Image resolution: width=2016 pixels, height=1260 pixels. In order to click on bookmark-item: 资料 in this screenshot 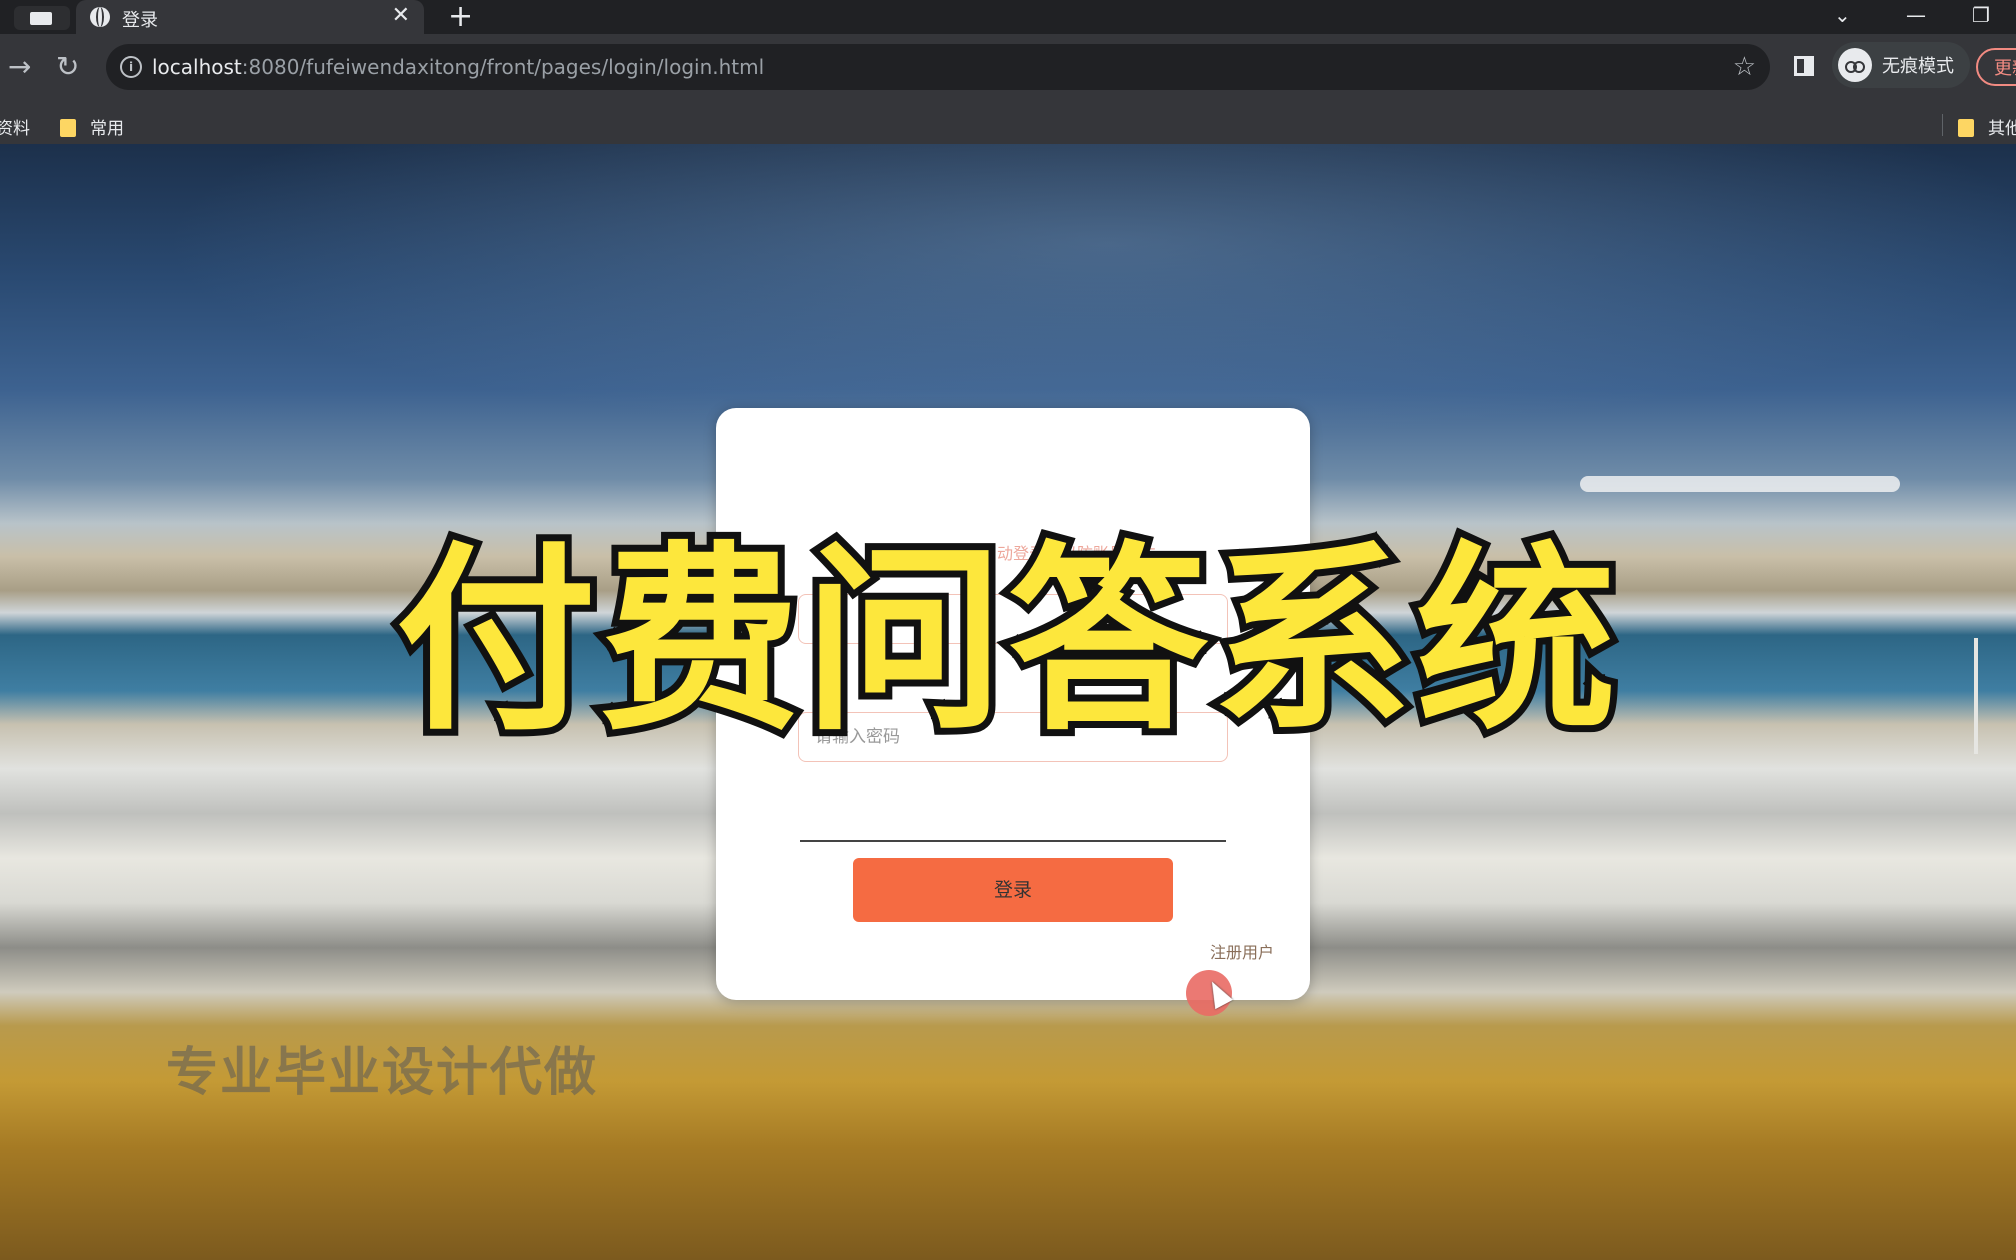, I will do `click(15, 126)`.